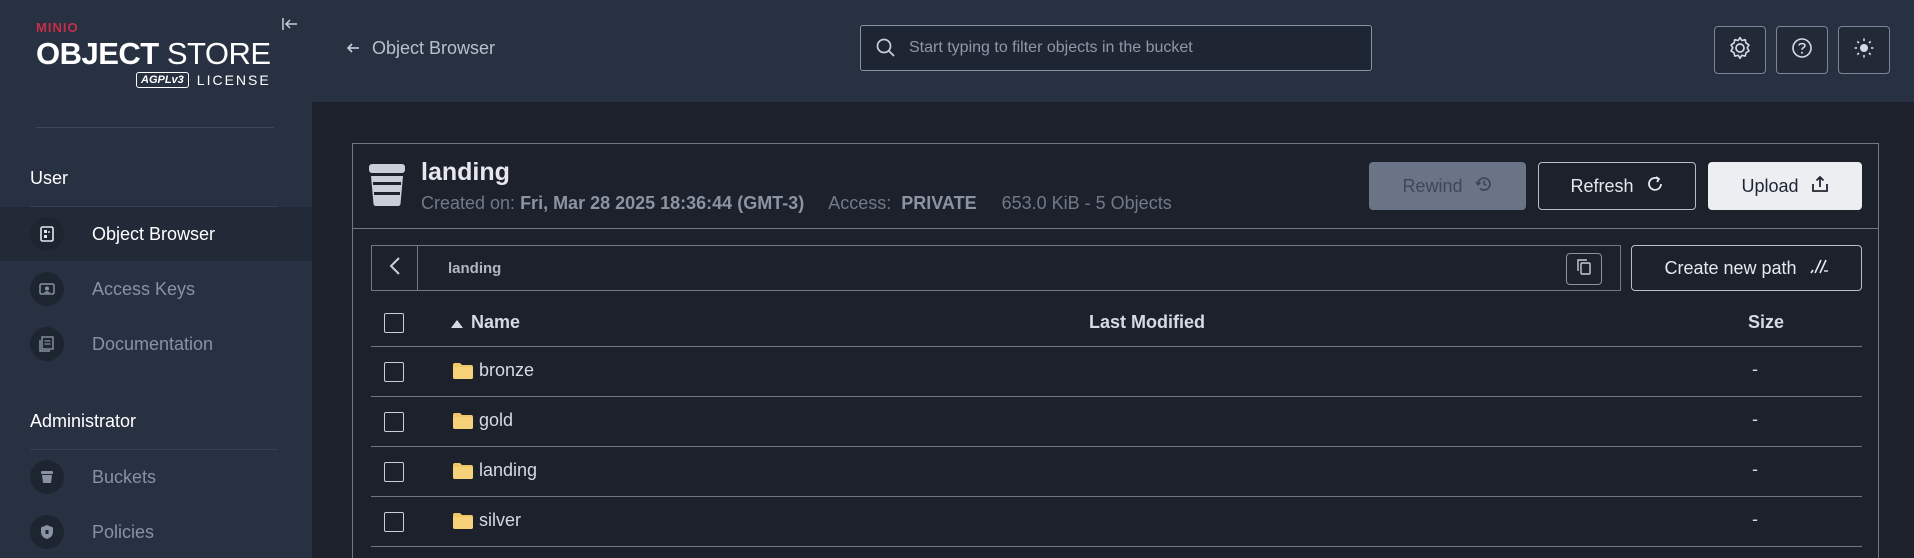 This screenshot has width=1914, height=558. What do you see at coordinates (1432, 185) in the screenshot?
I see `rewind-label: Rewind` at bounding box center [1432, 185].